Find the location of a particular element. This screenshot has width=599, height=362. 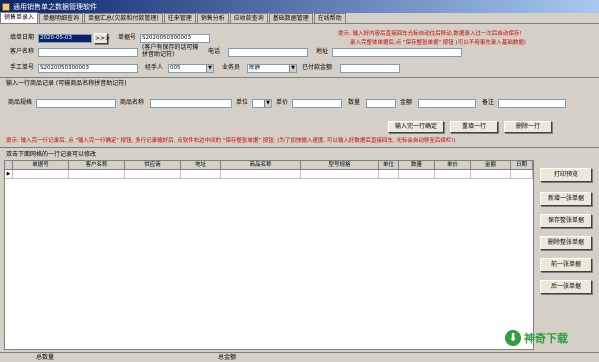

salesman-value: 陈静 is located at coordinates (255, 68).